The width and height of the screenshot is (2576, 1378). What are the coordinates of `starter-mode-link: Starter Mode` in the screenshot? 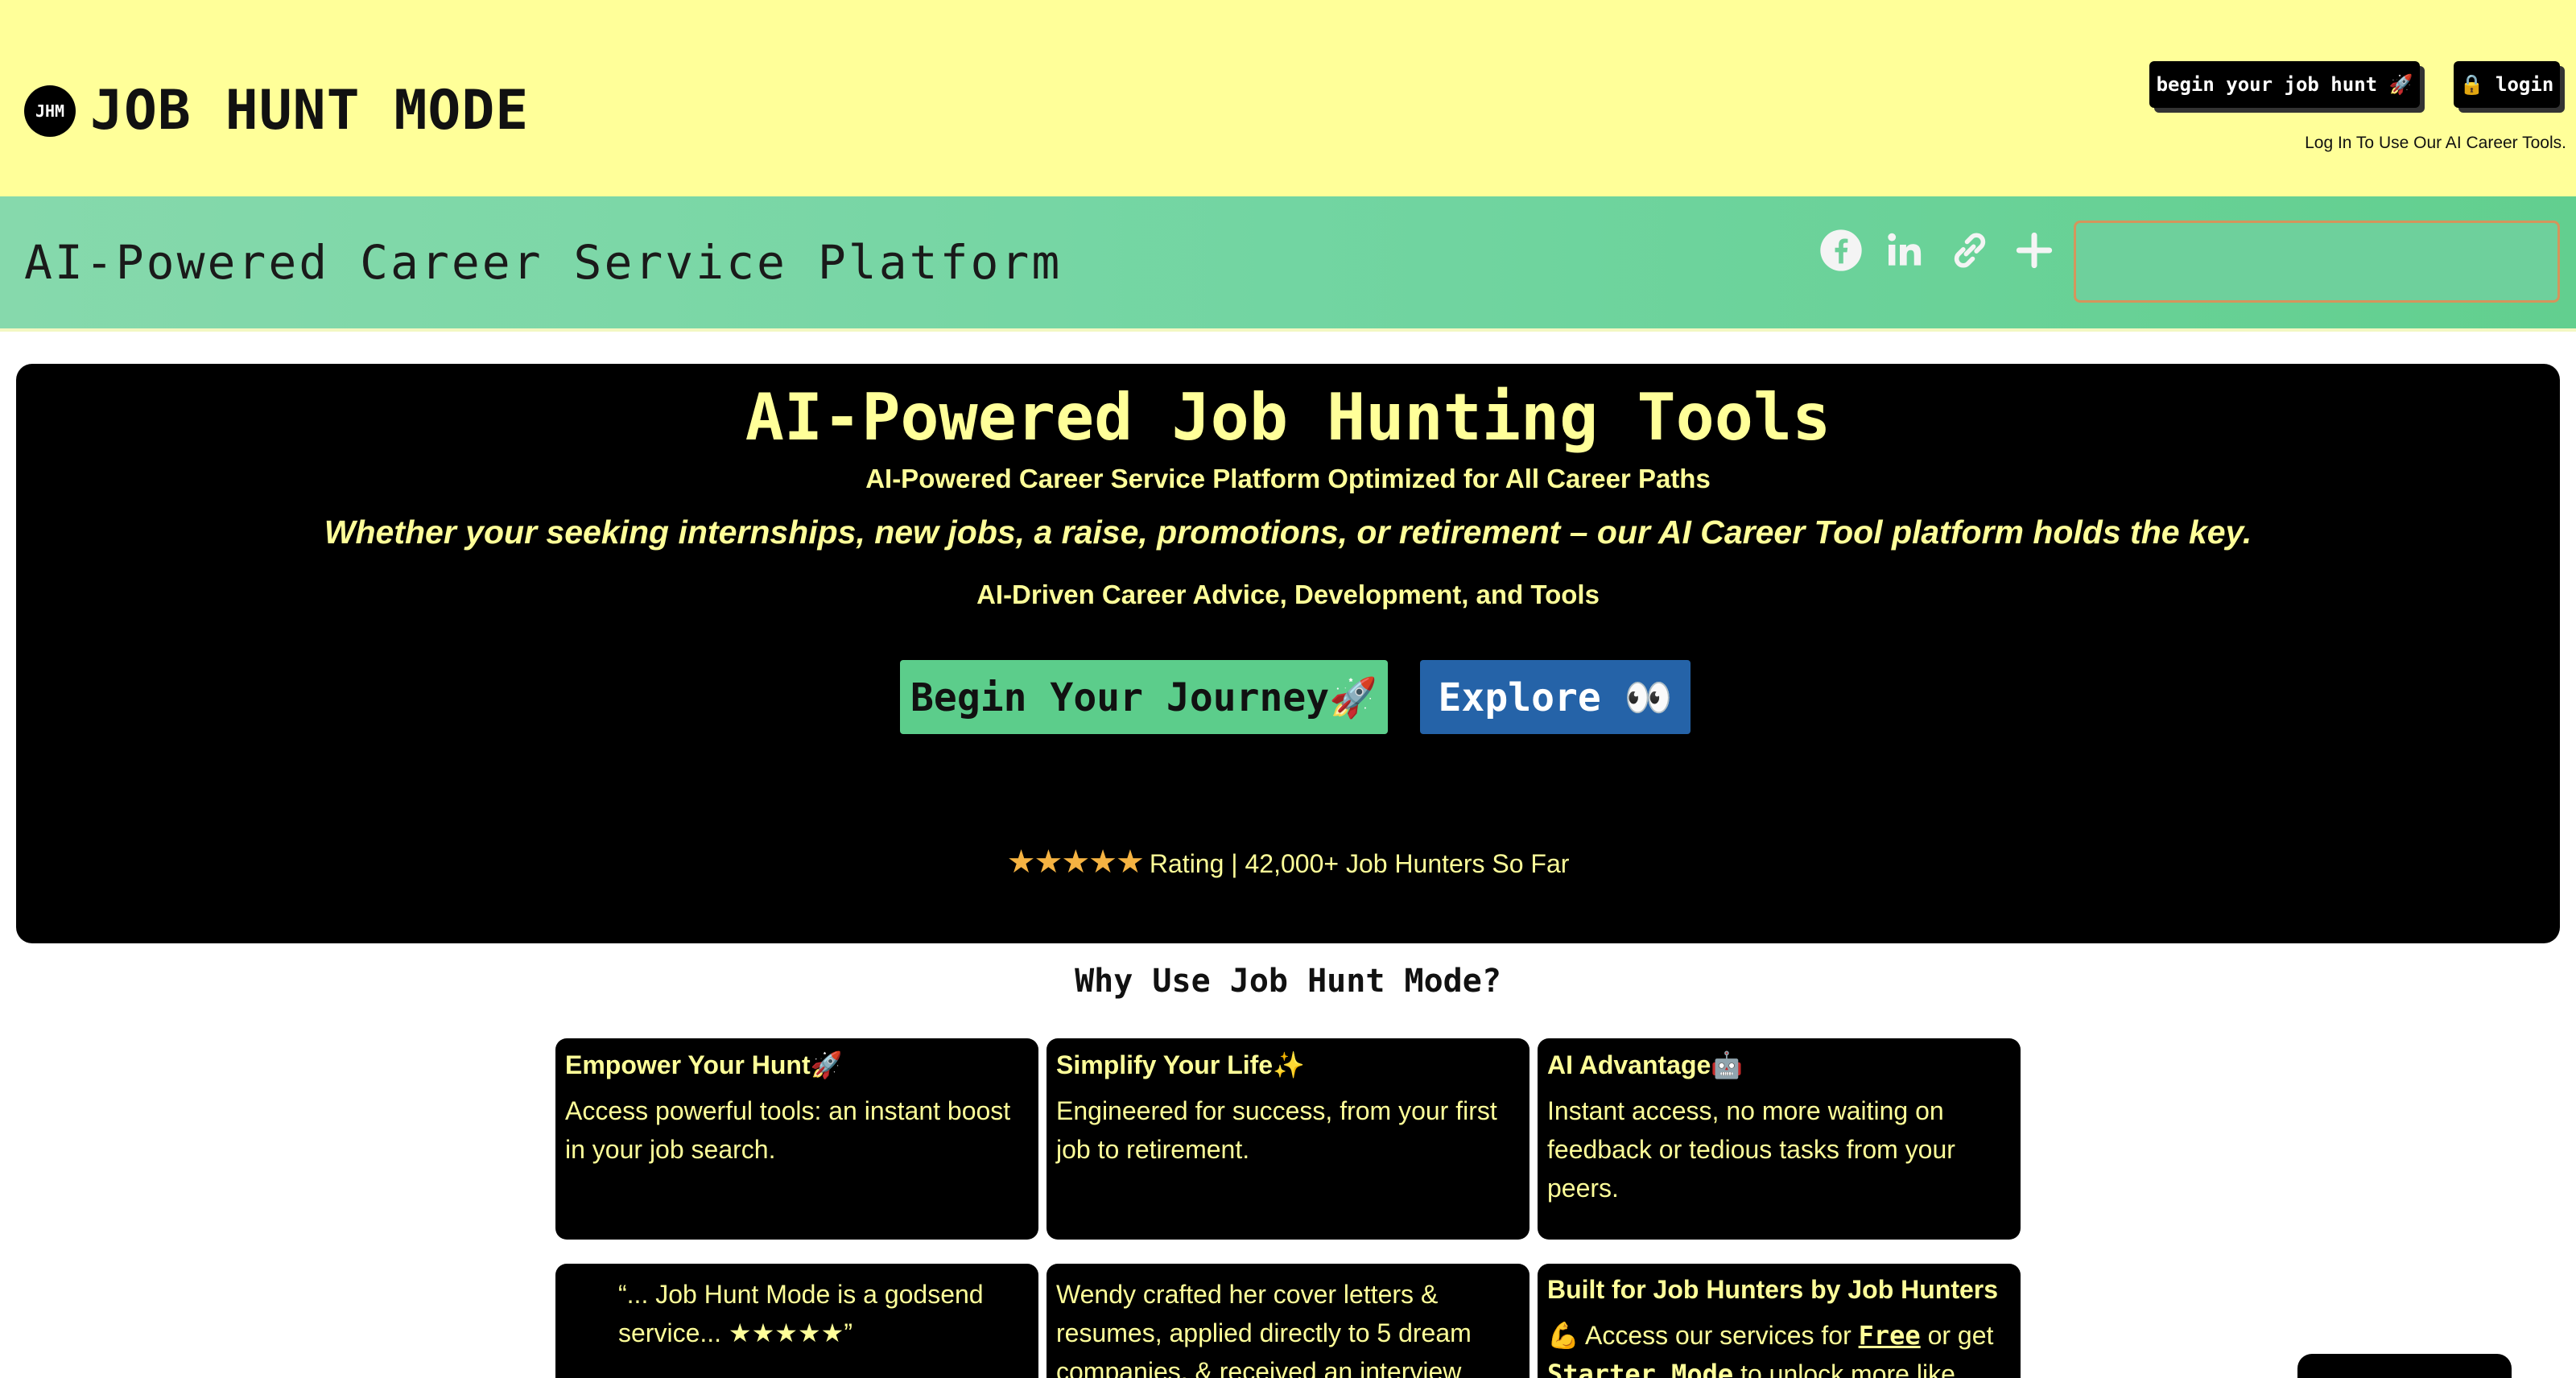 It's located at (1640, 1368).